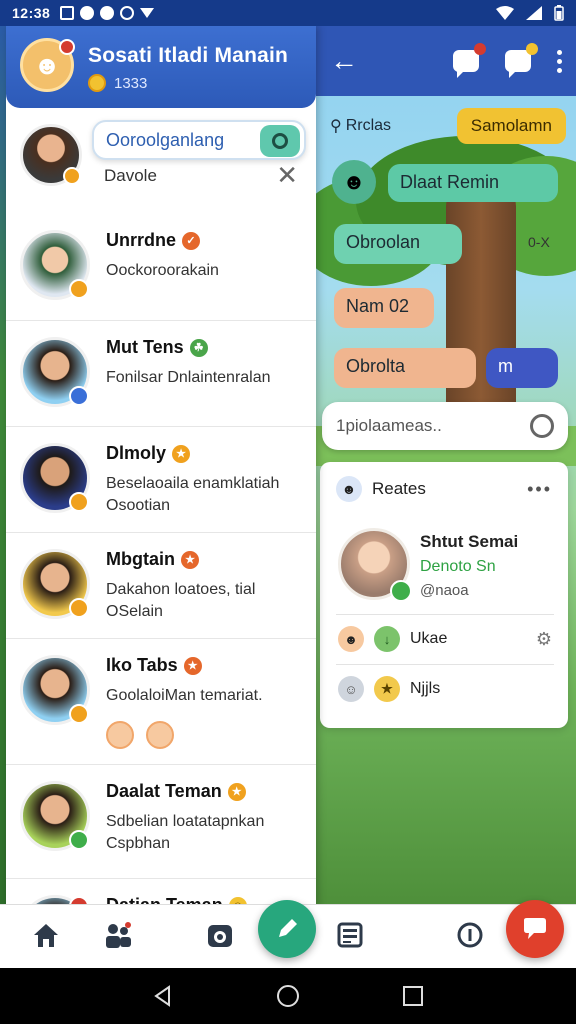 The height and width of the screenshot is (1024, 576). I want to click on signal-icon, so click(534, 13).